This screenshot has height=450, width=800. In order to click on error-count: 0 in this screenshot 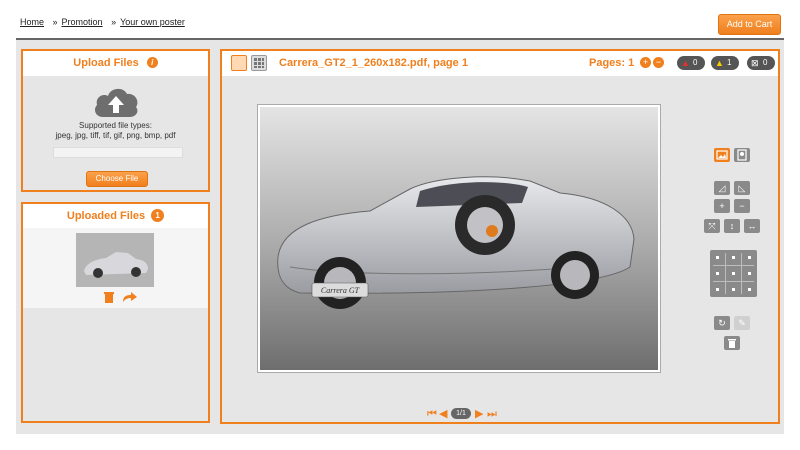, I will do `click(695, 62)`.